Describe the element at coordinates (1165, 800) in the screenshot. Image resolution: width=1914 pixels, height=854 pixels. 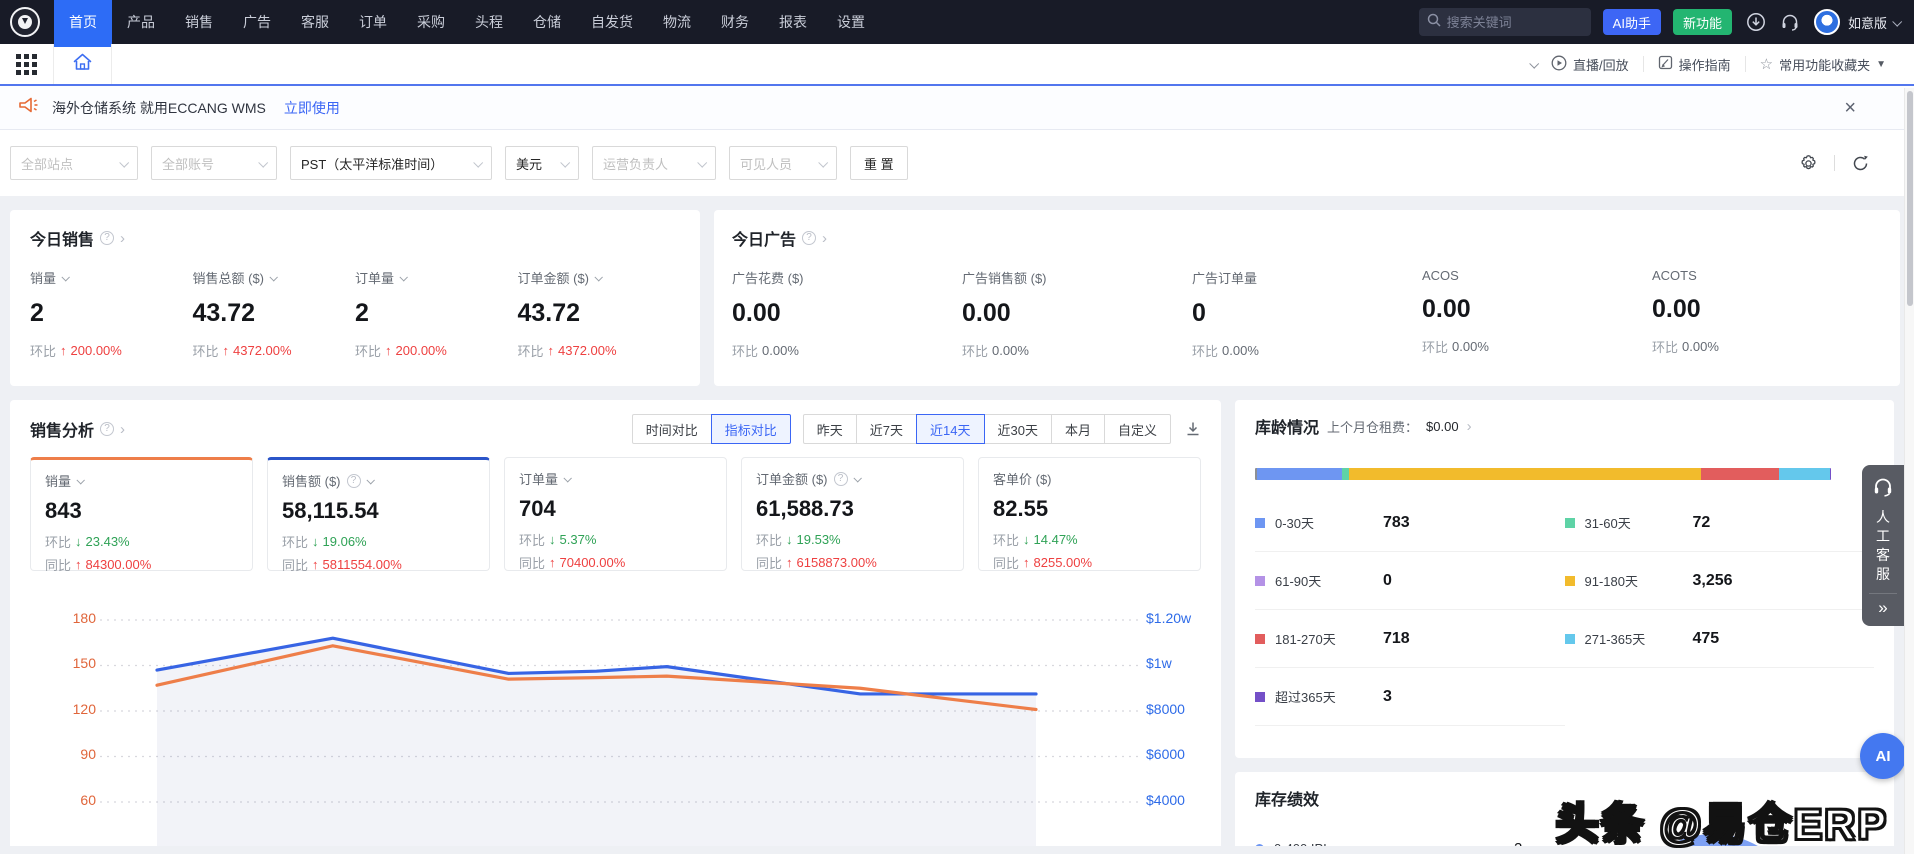
I see `y-axis-tick-right: $4000` at that location.